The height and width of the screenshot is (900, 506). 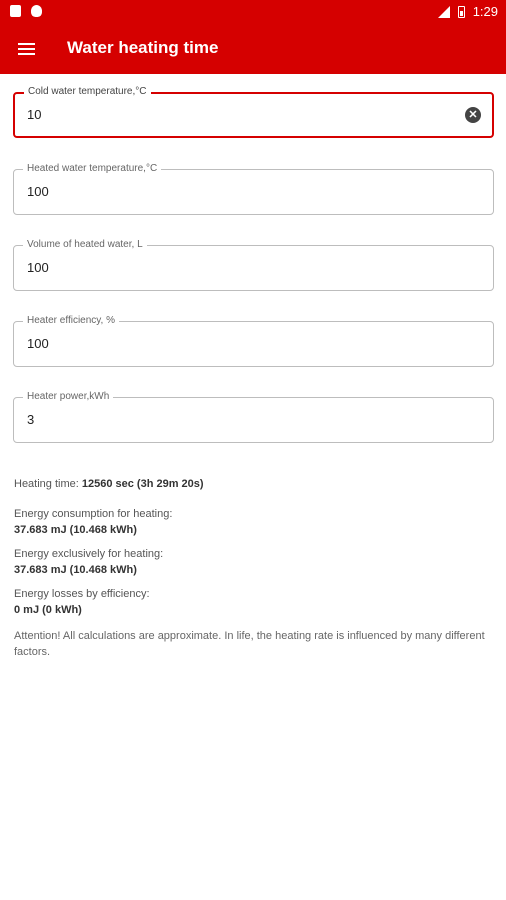 I want to click on cold-water-temperature-value: 10, so click(x=34, y=114).